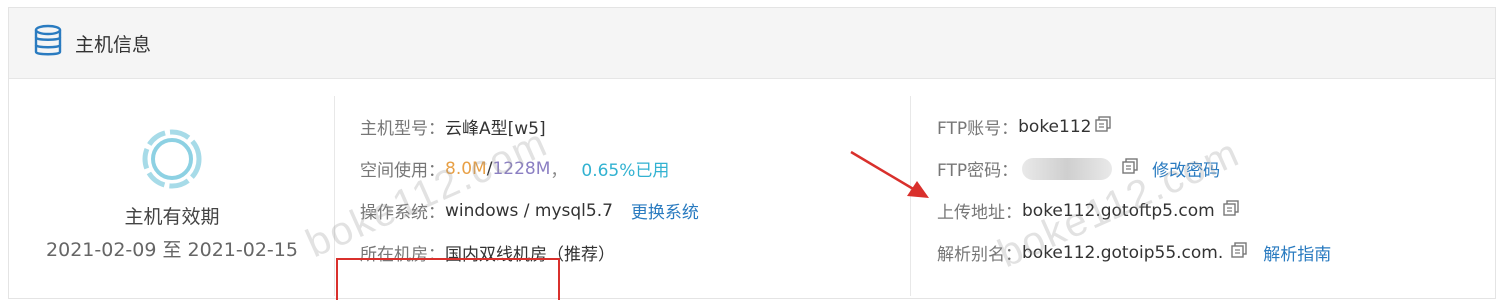 This screenshot has width=1508, height=300. Describe the element at coordinates (466, 168) in the screenshot. I see `space-used-value: 8.0M` at that location.